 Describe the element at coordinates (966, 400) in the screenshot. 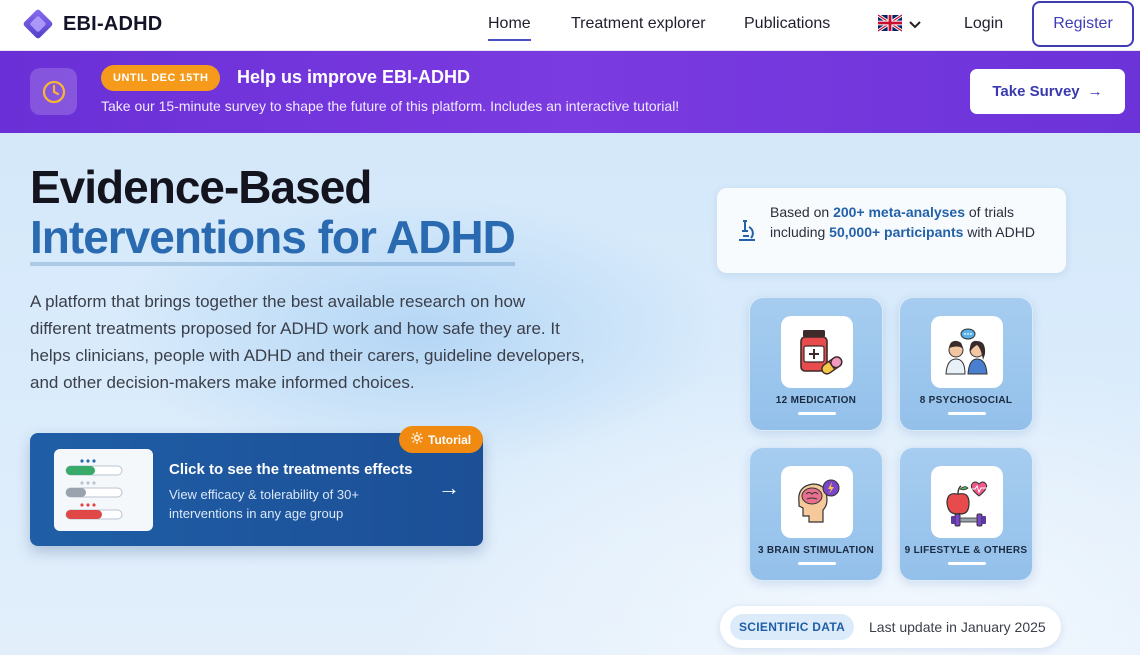

I see `category-label: 8 PSYCHOSOCIAL` at that location.